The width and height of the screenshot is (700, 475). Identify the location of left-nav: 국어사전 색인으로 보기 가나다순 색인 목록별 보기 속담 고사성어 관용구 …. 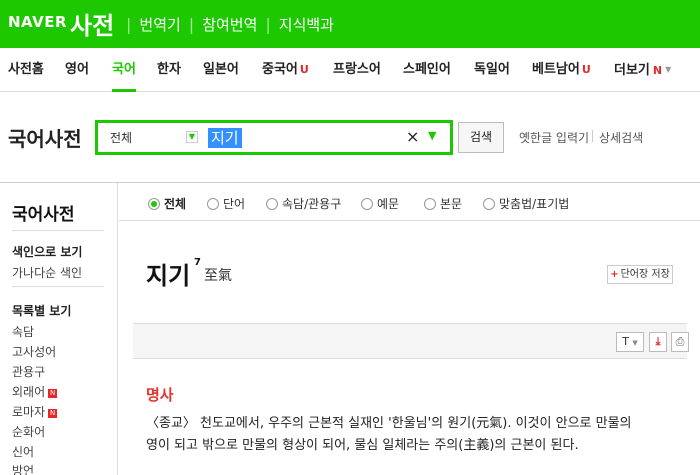
(59, 329).